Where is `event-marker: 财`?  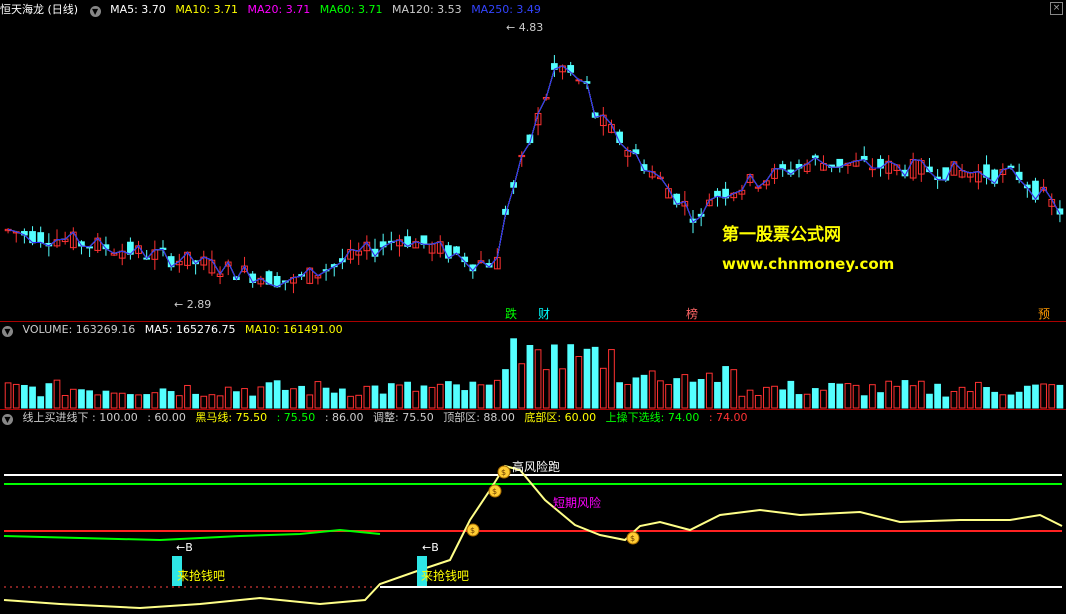
event-marker: 财 is located at coordinates (544, 313).